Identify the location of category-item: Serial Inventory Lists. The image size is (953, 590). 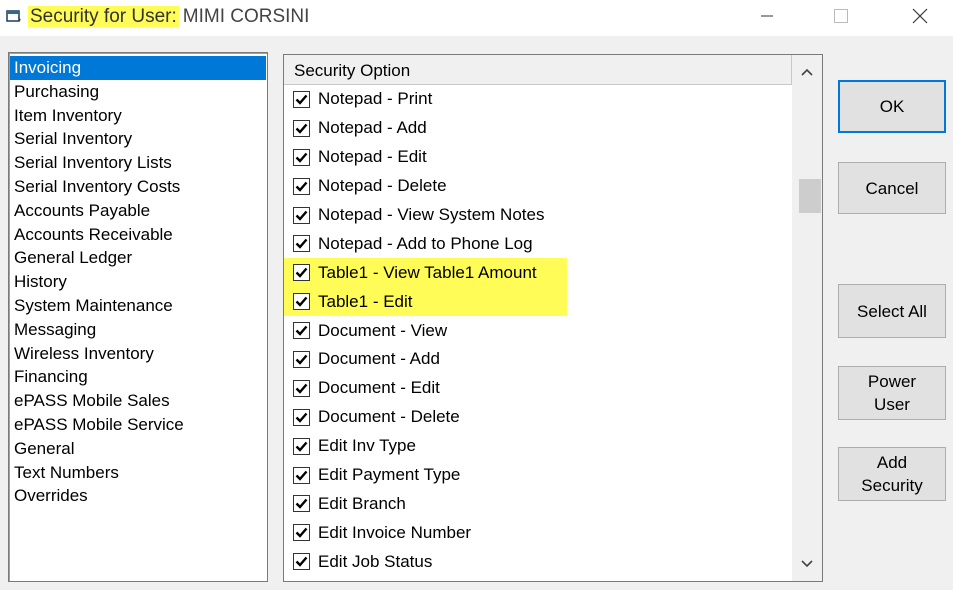
(138, 163).